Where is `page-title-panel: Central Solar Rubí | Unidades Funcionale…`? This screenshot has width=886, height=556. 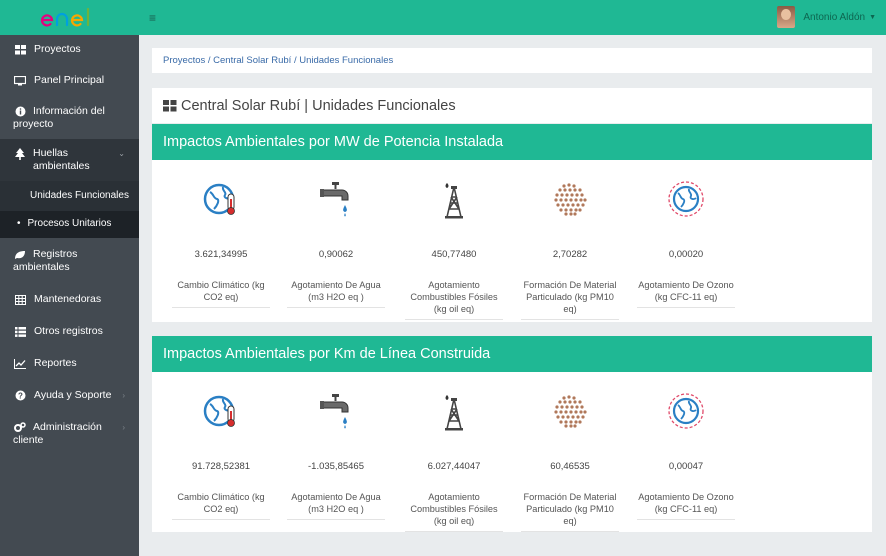
page-title-panel: Central Solar Rubí | Unidades Funcionale… is located at coordinates (512, 105).